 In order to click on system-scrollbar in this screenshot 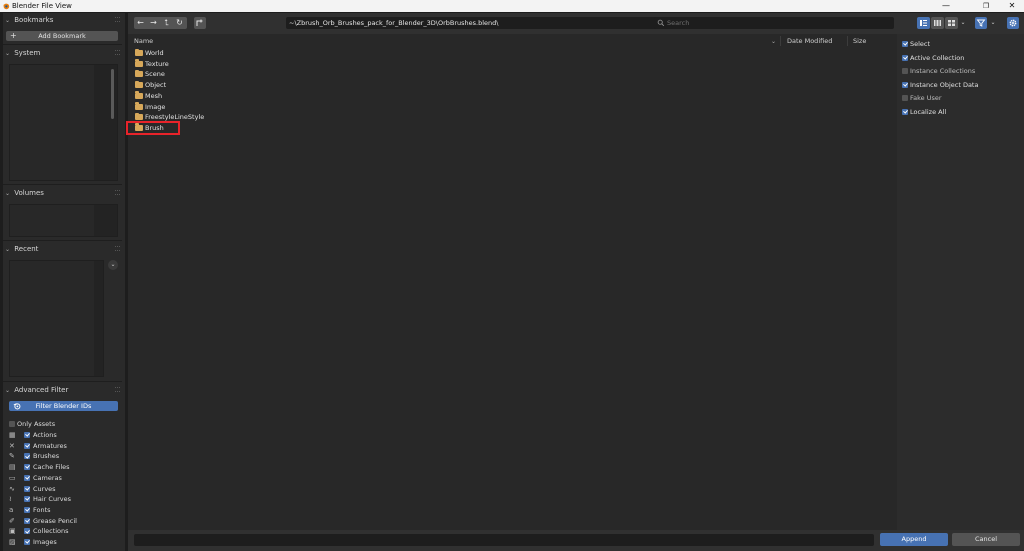, I will do `click(112, 94)`.